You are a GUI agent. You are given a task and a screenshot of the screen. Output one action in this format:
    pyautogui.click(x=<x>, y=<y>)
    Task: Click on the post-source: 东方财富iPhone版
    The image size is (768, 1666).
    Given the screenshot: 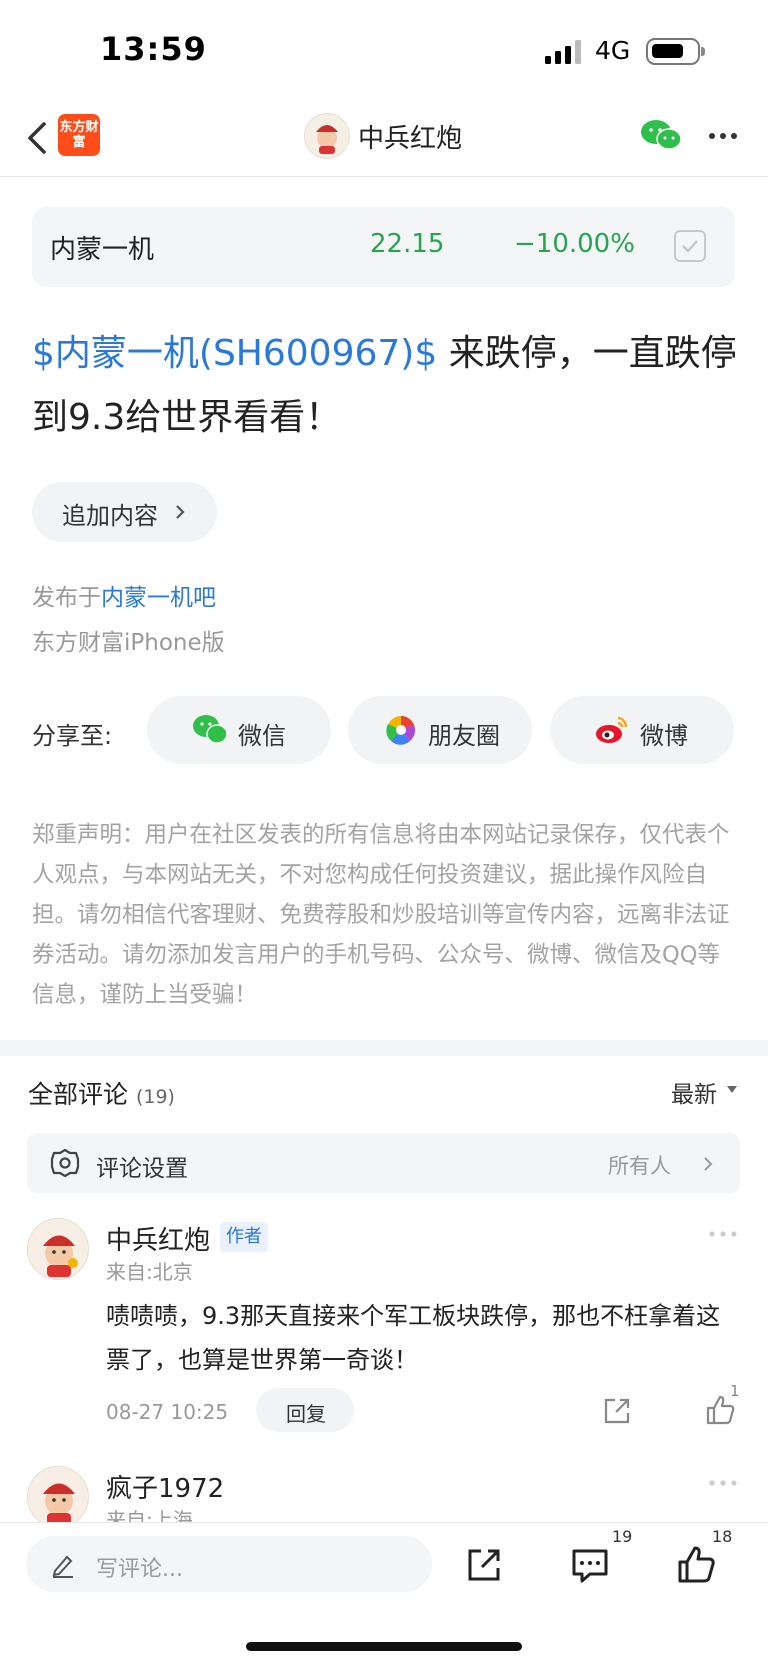 What is the action you would take?
    pyautogui.click(x=128, y=643)
    